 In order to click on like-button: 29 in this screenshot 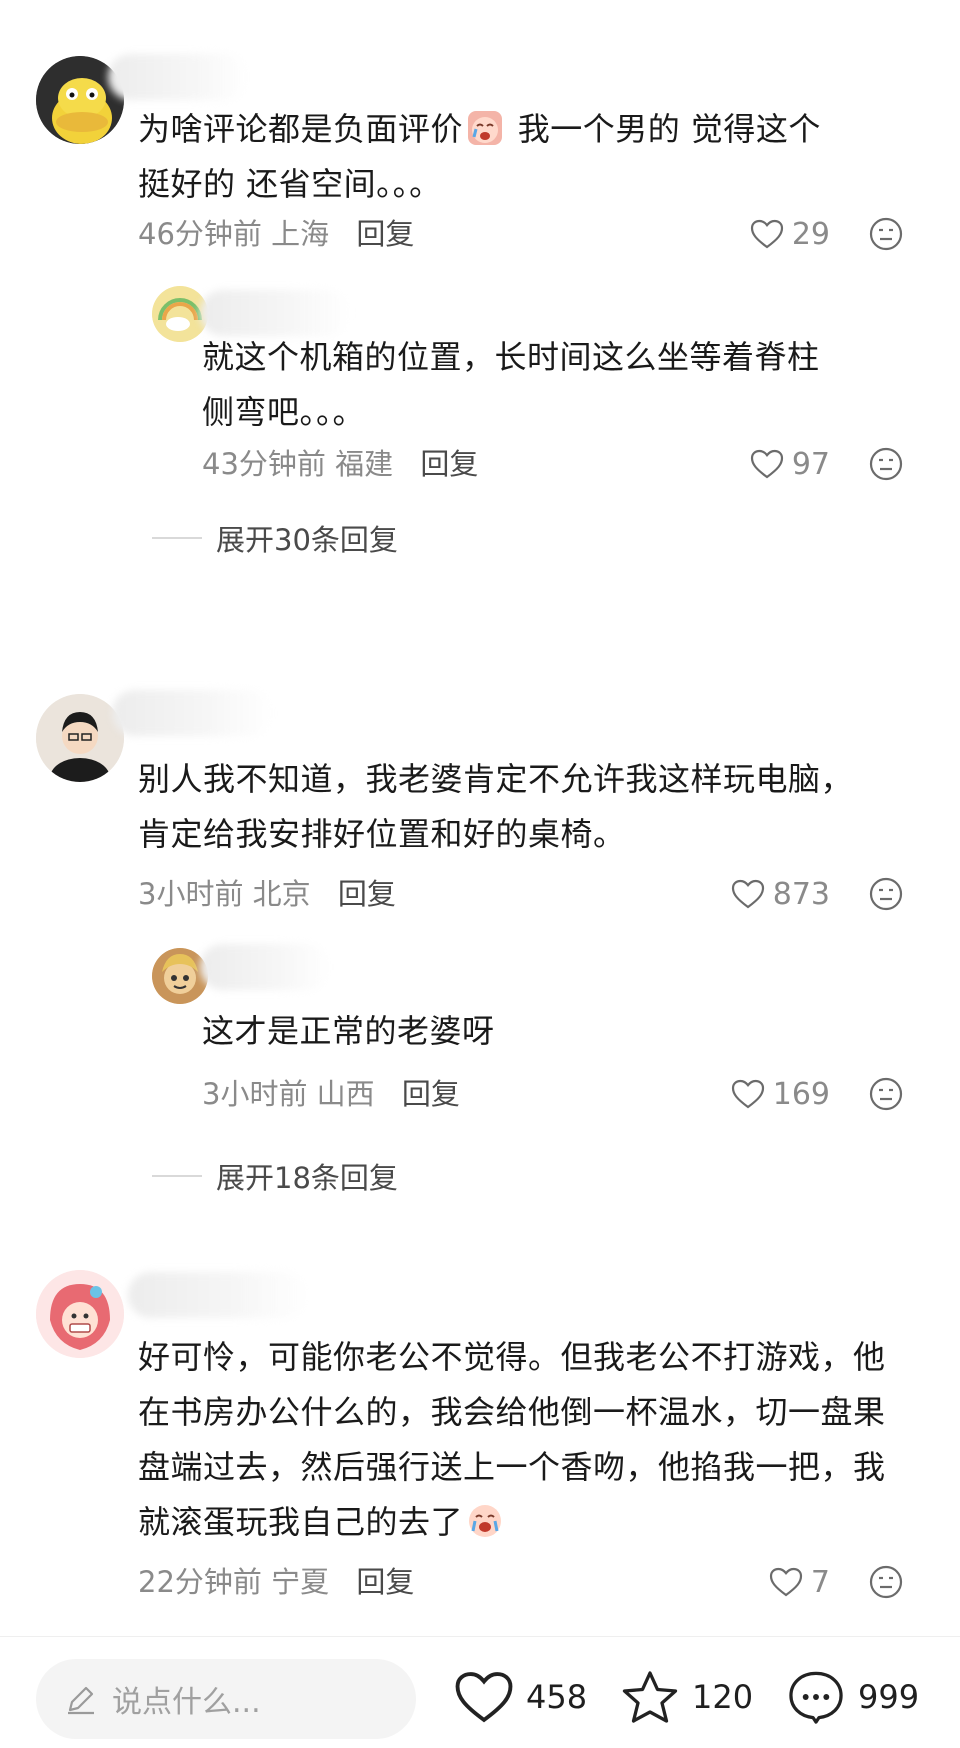, I will do `click(785, 234)`.